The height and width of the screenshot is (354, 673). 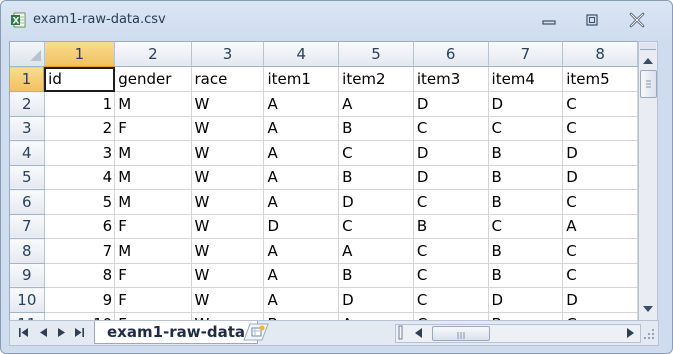 I want to click on column-header: 1, so click(x=80, y=55).